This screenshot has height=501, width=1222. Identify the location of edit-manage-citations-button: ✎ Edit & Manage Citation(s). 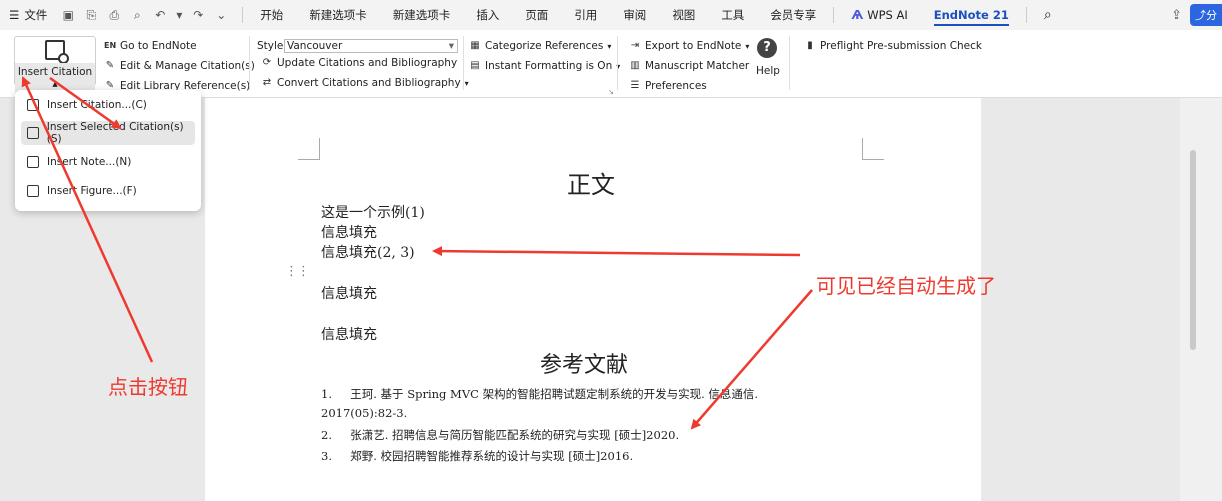
(179, 66).